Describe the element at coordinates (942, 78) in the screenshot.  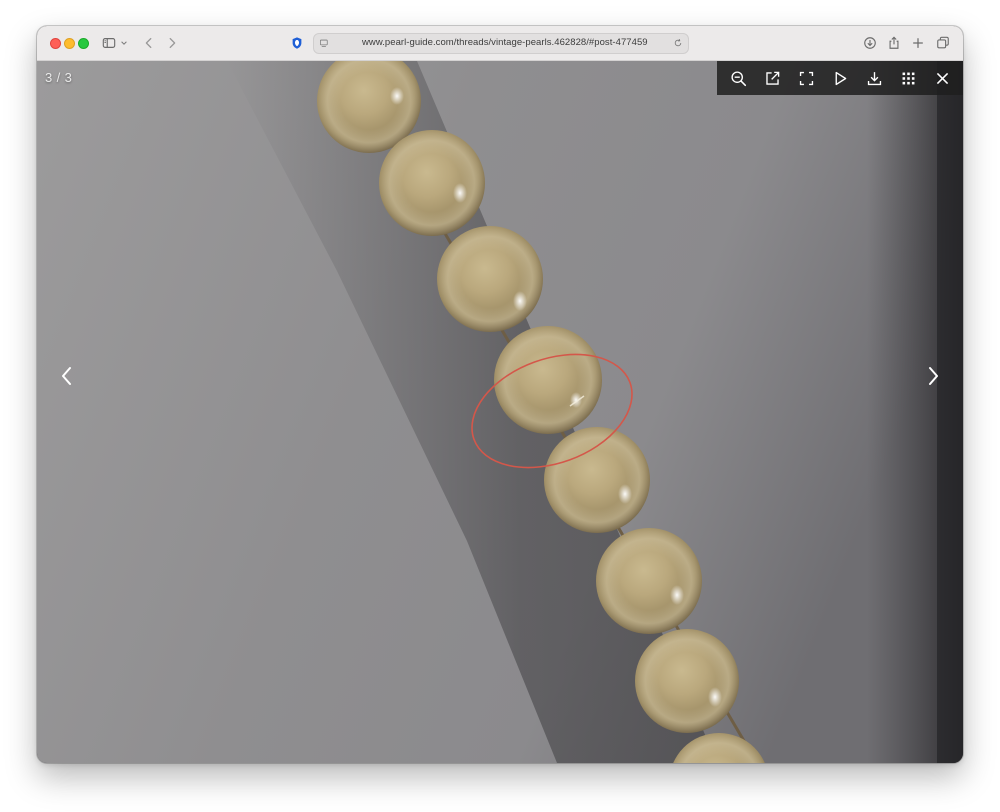
I see `close-icon` at that location.